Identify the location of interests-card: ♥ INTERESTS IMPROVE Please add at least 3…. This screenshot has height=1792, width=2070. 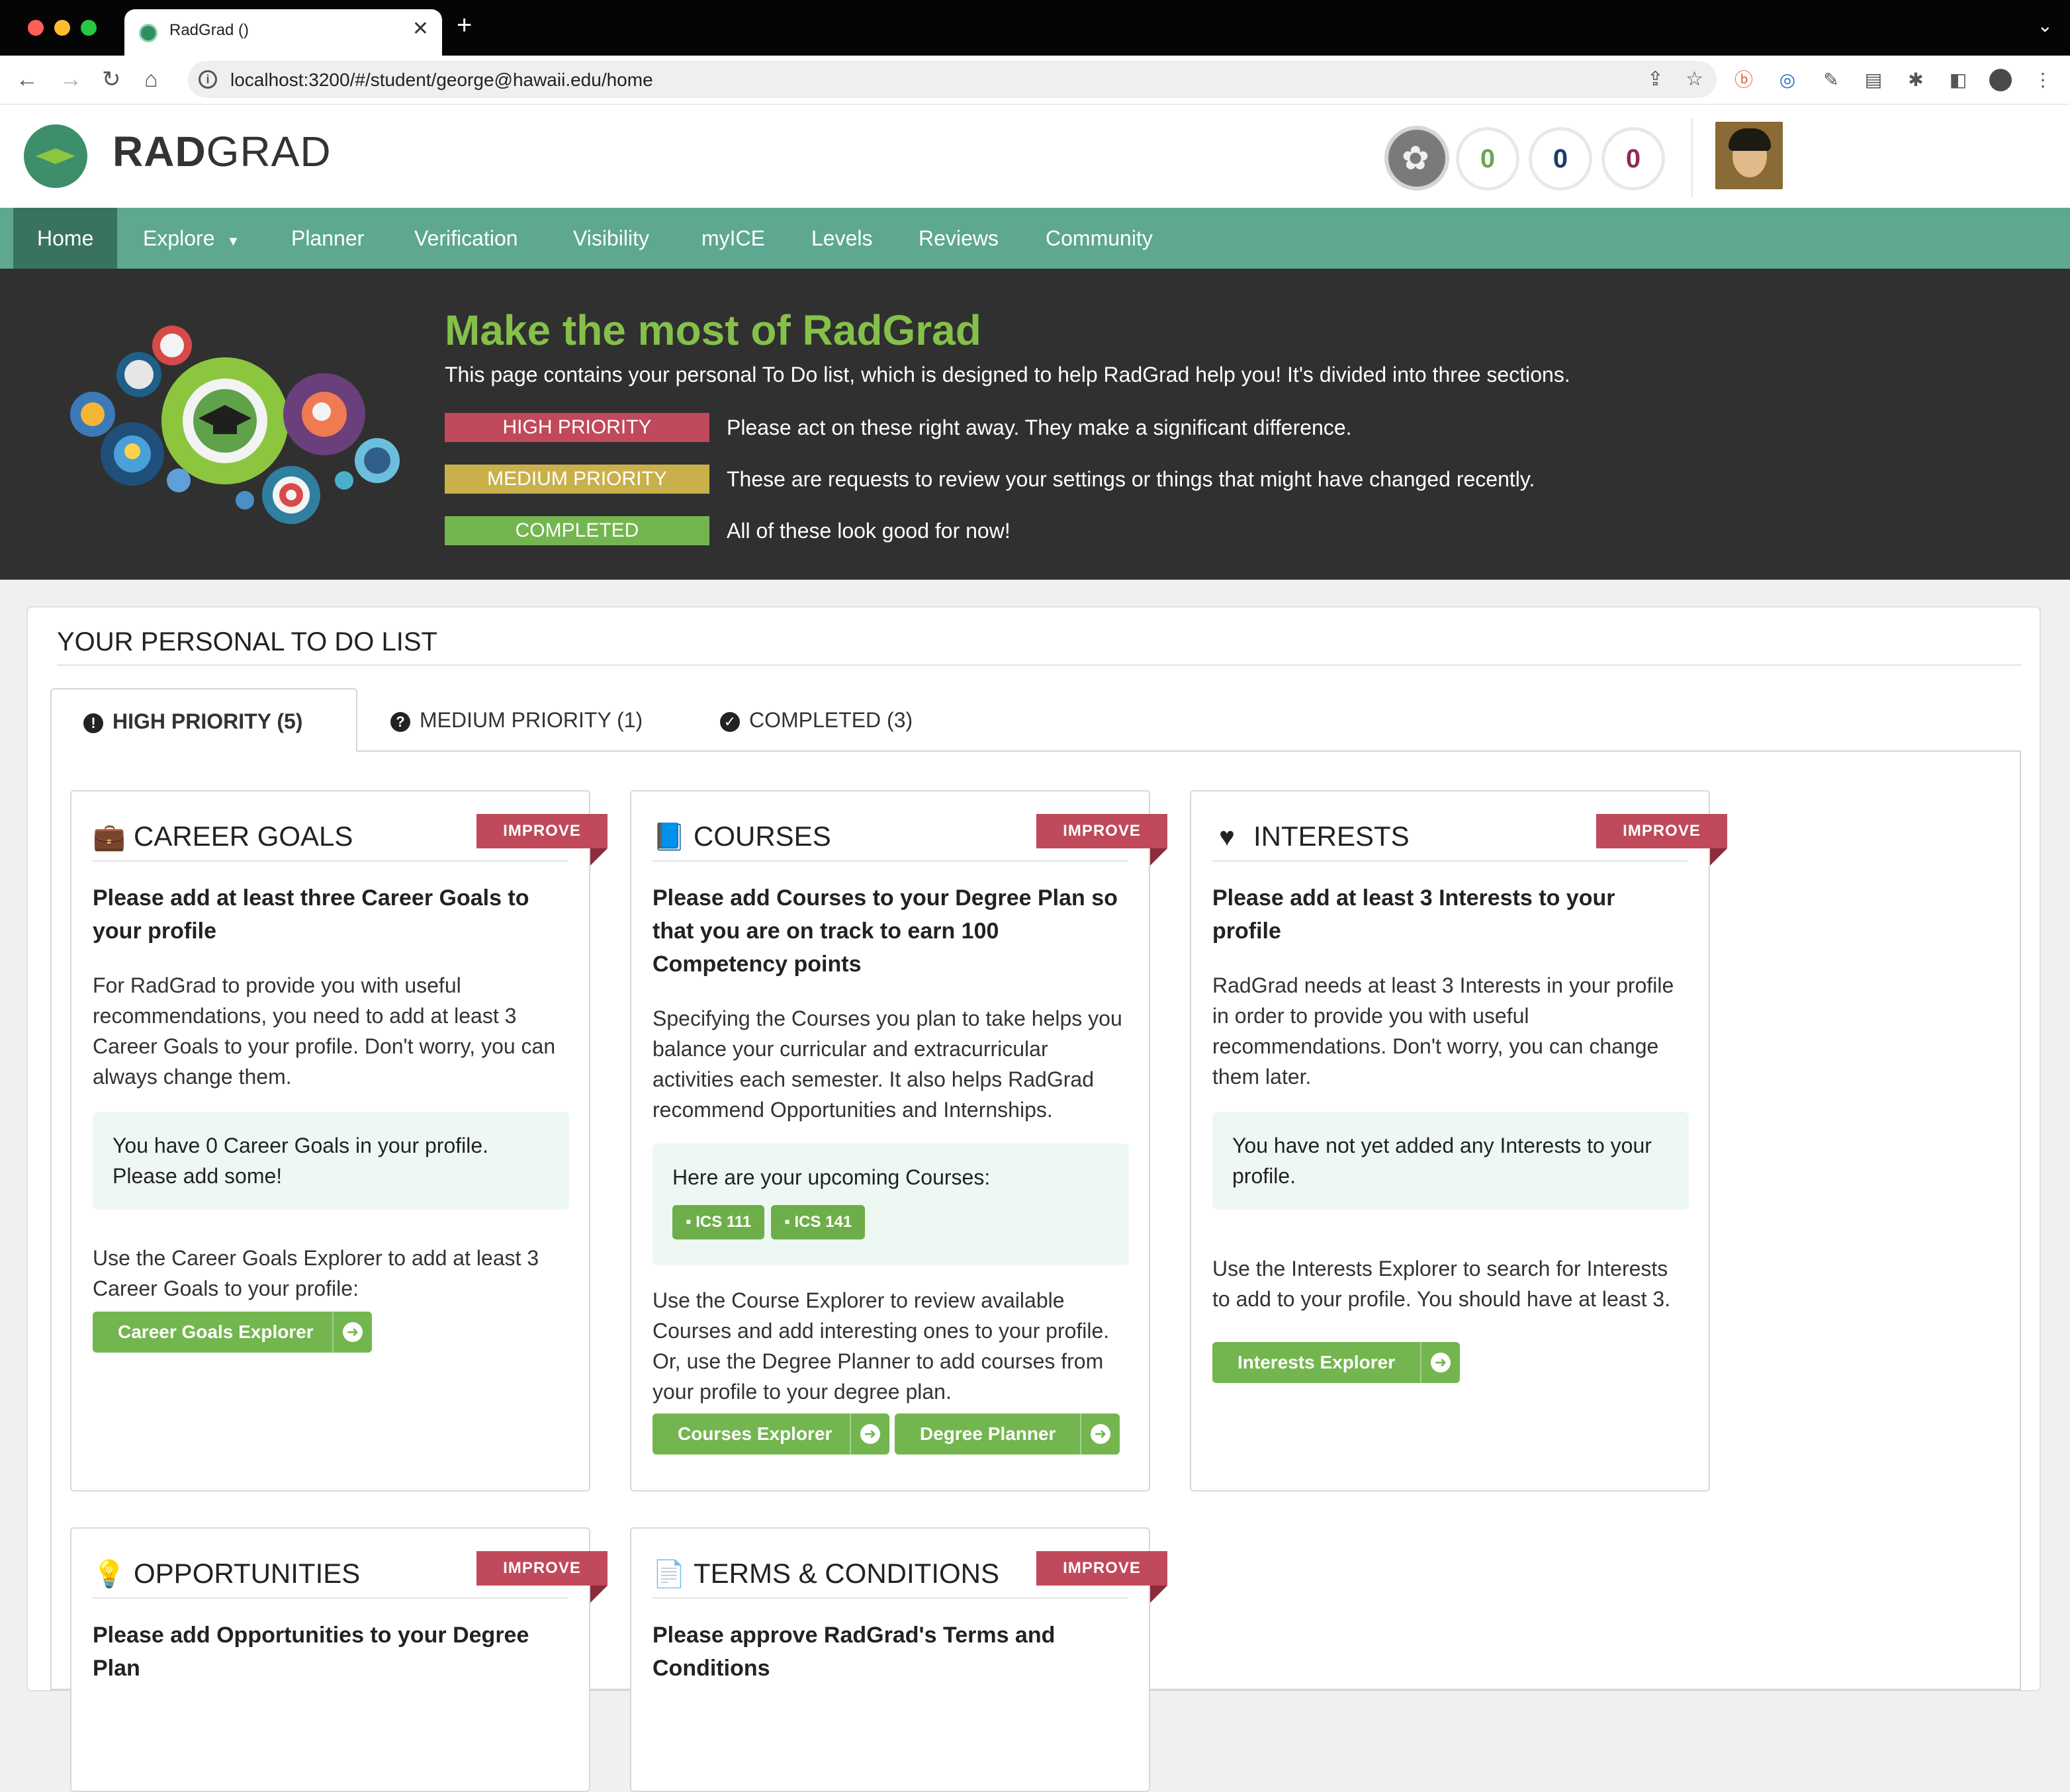
(1458, 1141).